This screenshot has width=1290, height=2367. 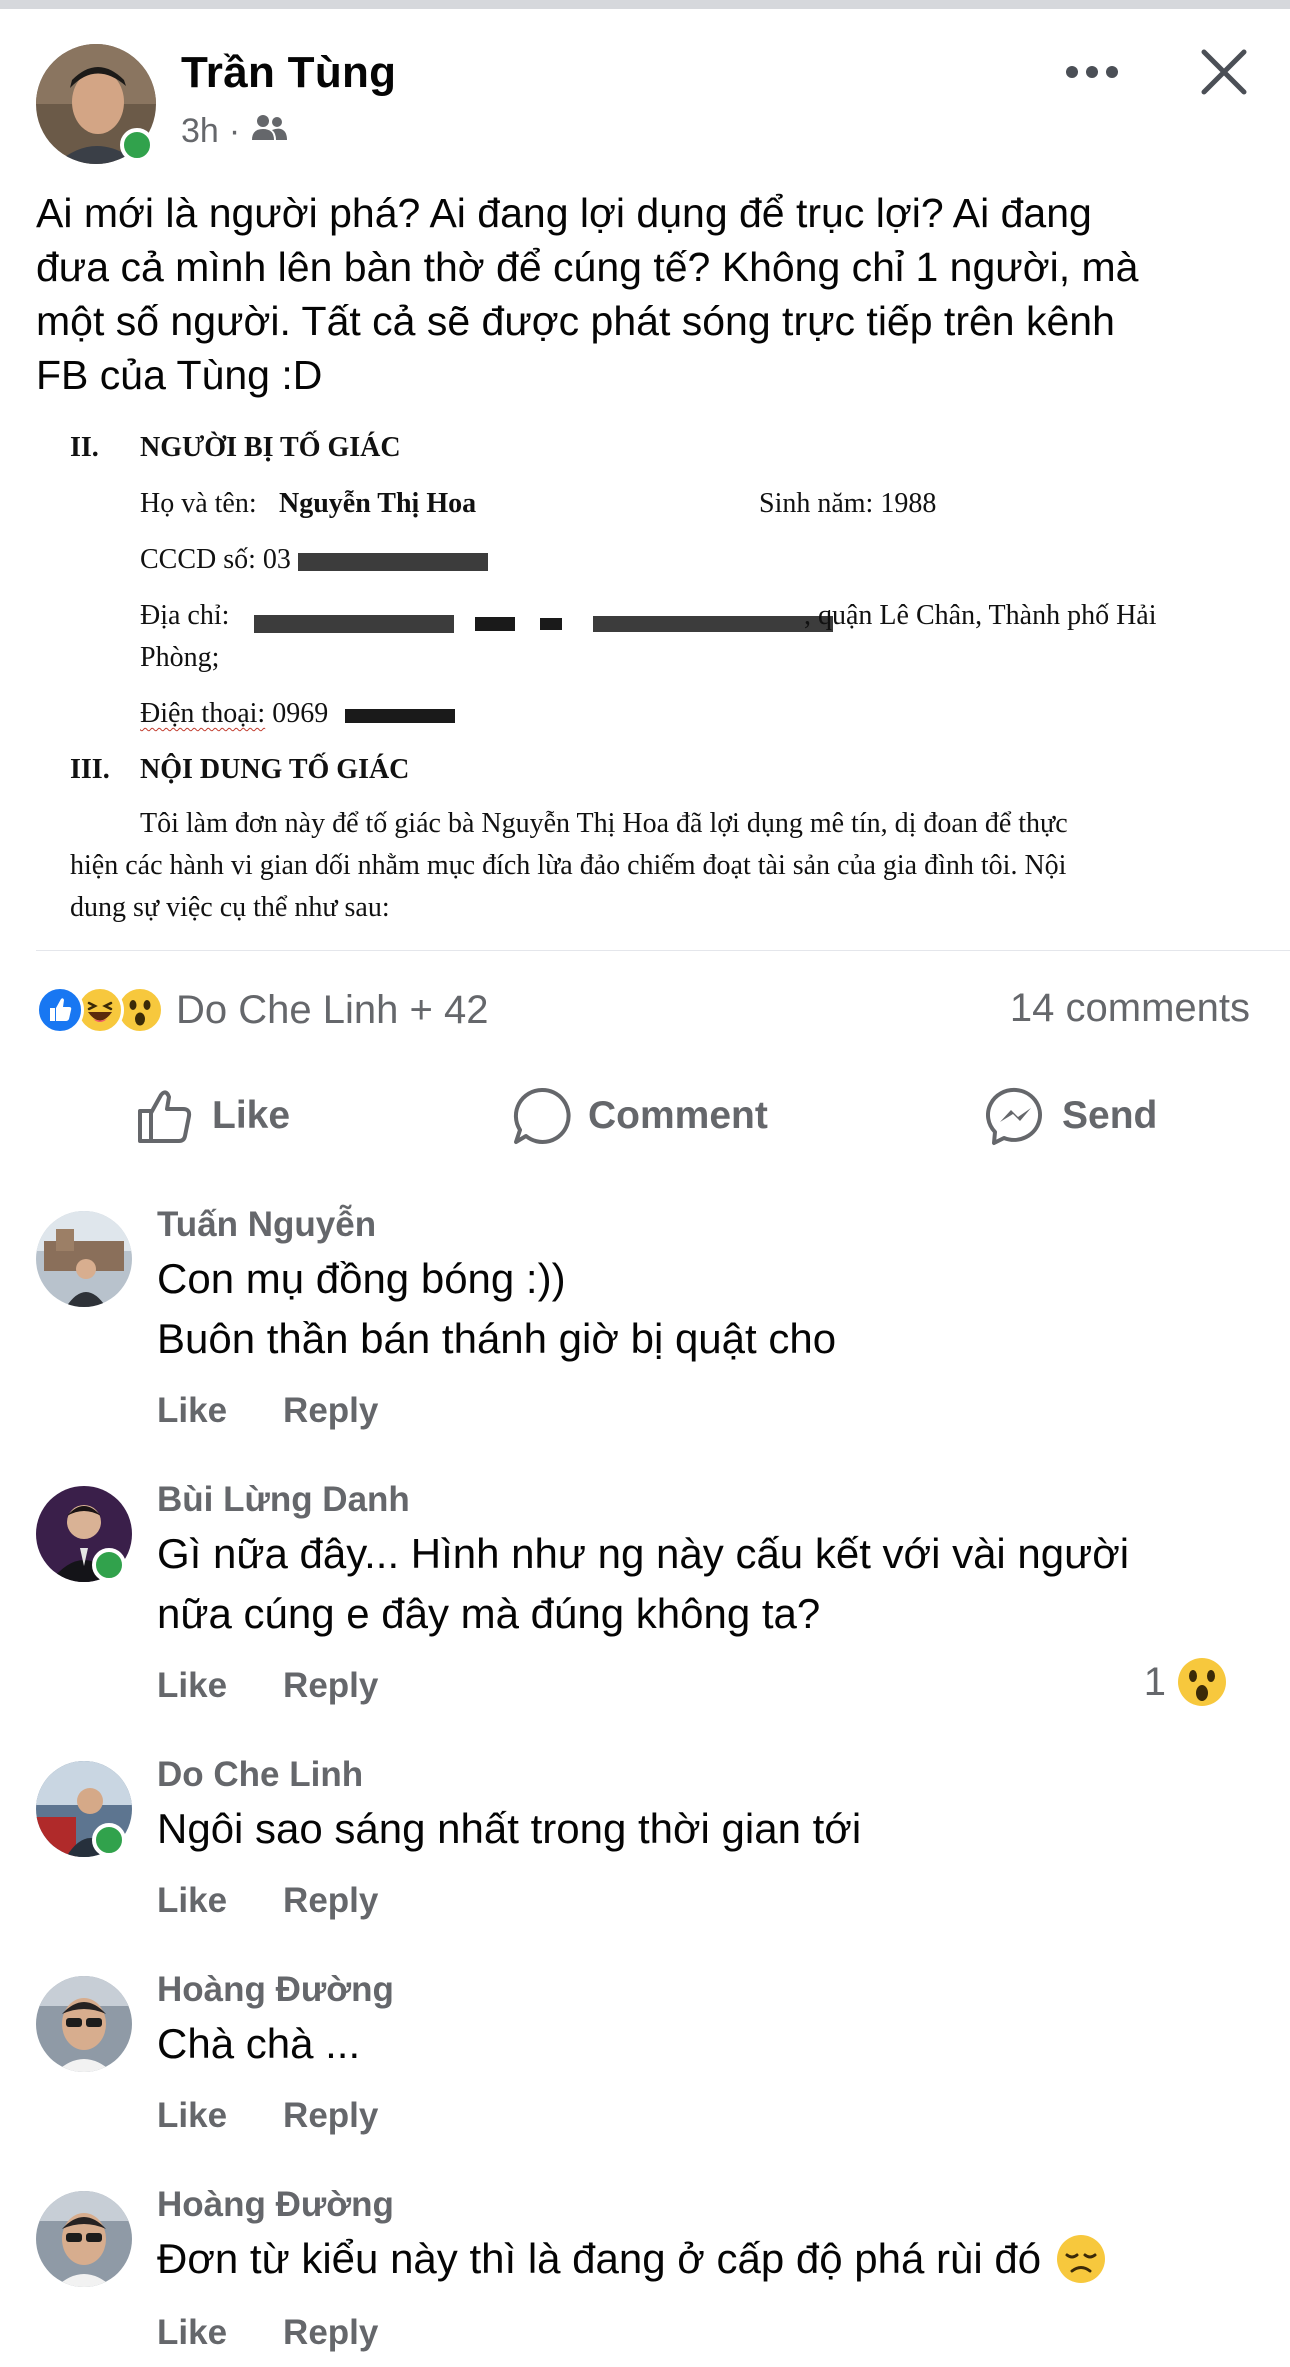 I want to click on doc-address-line2: Phòng;, so click(x=180, y=657).